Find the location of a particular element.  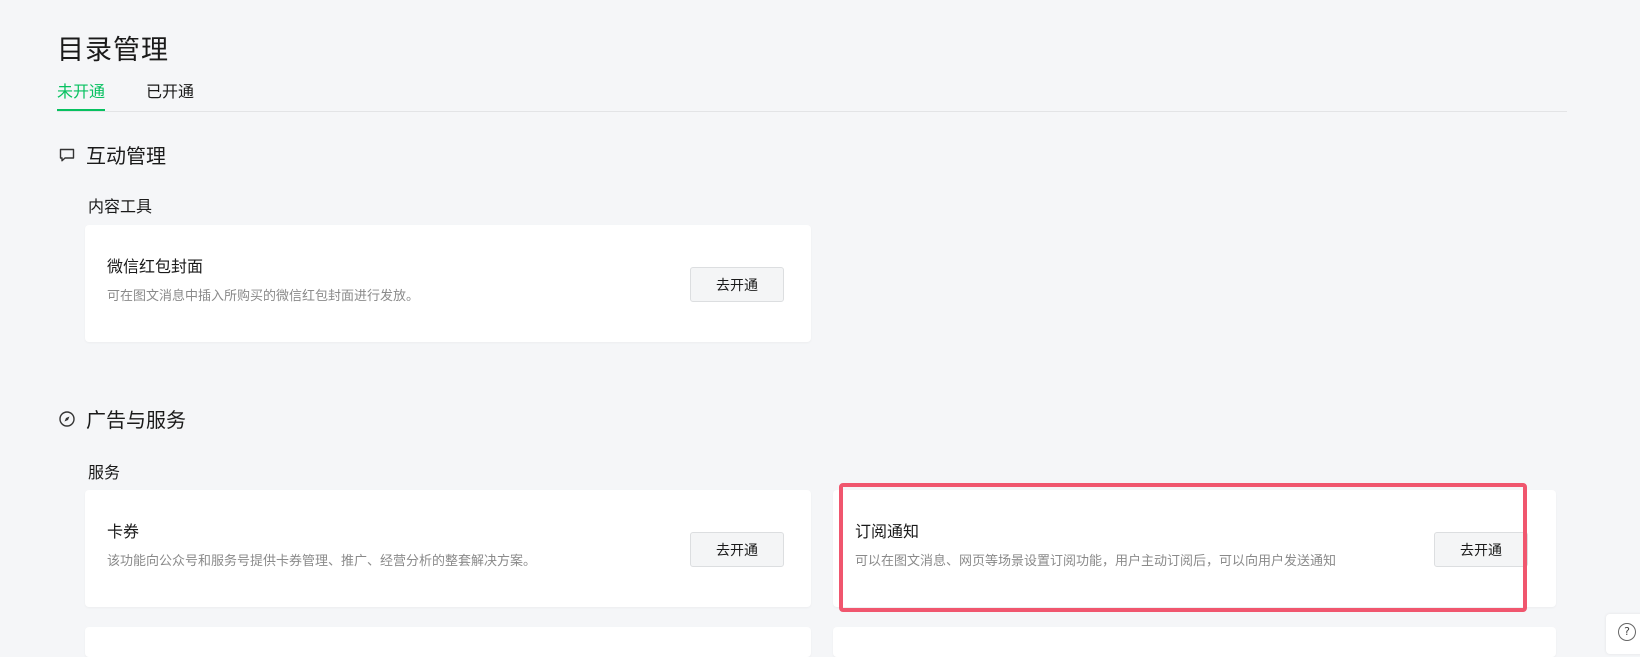

page-title: 目录管理 is located at coordinates (113, 50).